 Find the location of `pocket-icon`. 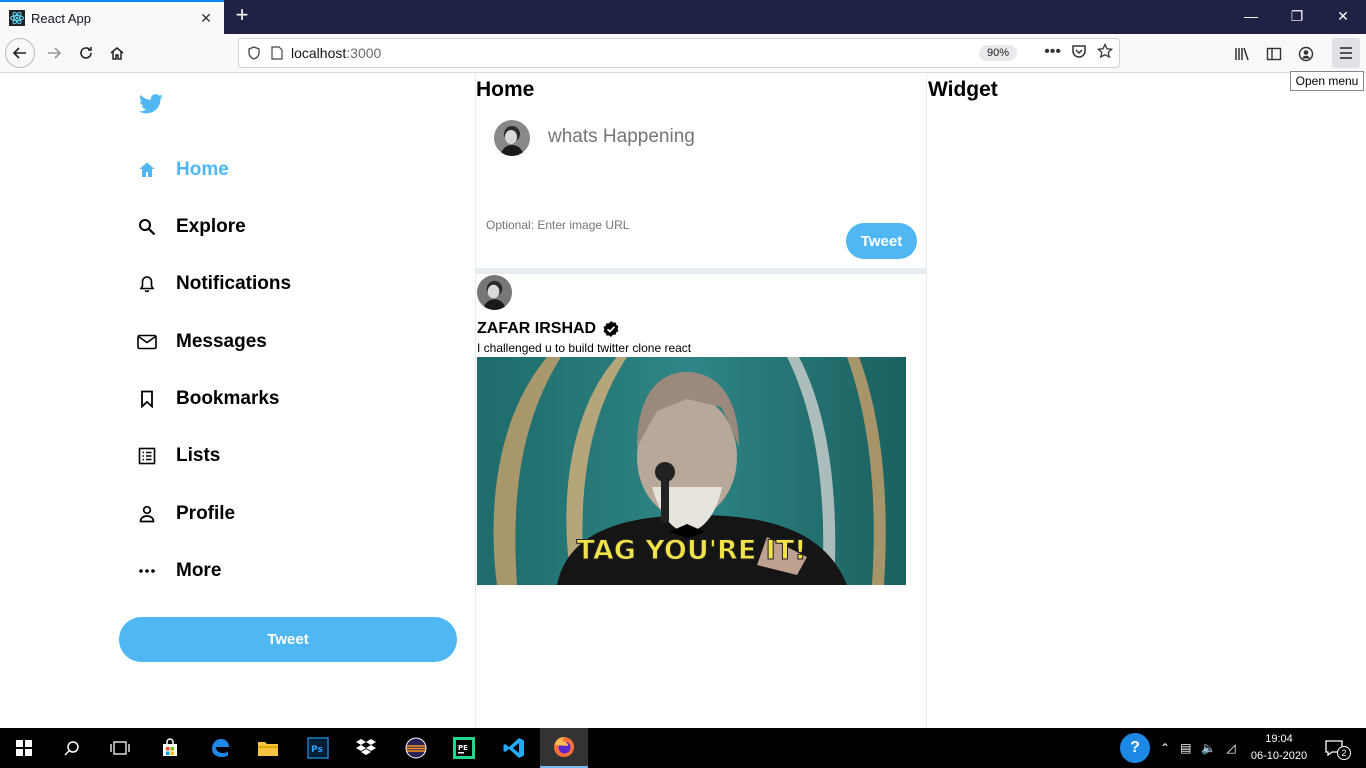

pocket-icon is located at coordinates (1079, 51).